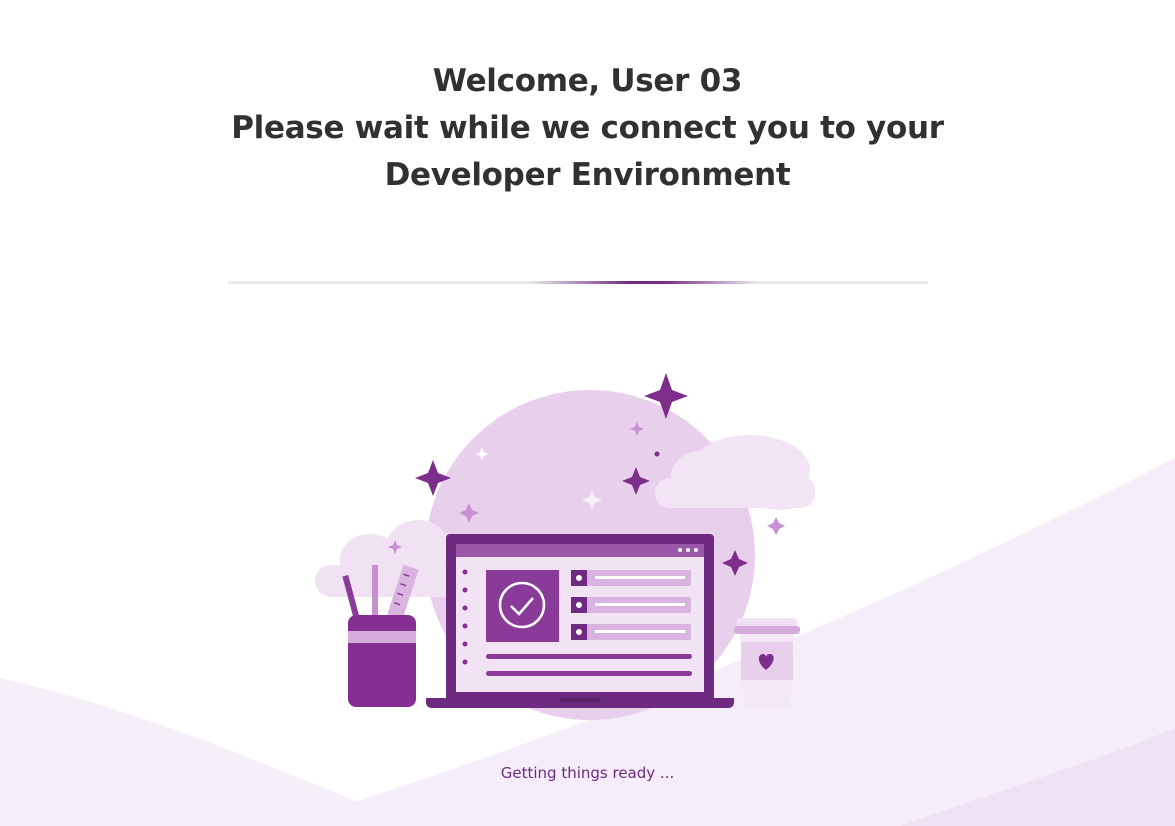  I want to click on progress-bar, so click(578, 282).